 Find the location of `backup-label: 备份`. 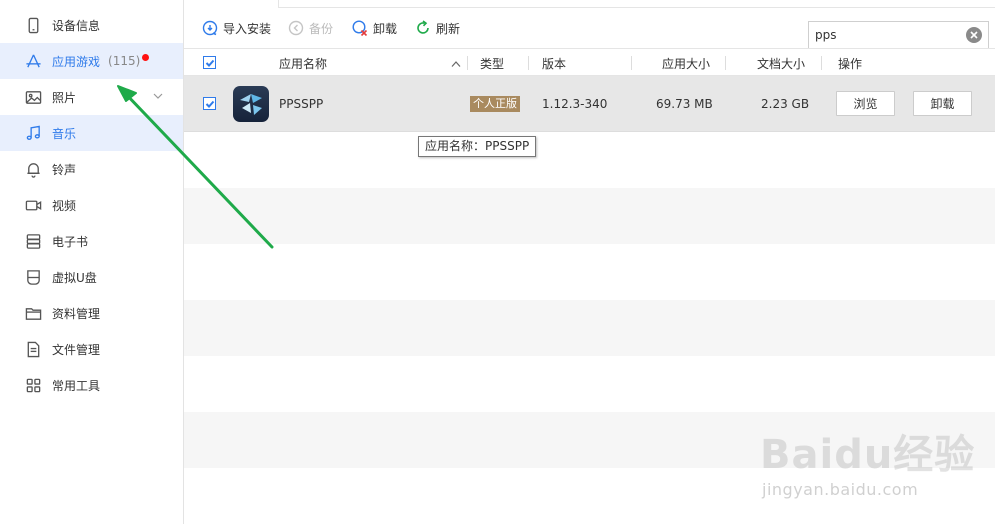

backup-label: 备份 is located at coordinates (321, 28).